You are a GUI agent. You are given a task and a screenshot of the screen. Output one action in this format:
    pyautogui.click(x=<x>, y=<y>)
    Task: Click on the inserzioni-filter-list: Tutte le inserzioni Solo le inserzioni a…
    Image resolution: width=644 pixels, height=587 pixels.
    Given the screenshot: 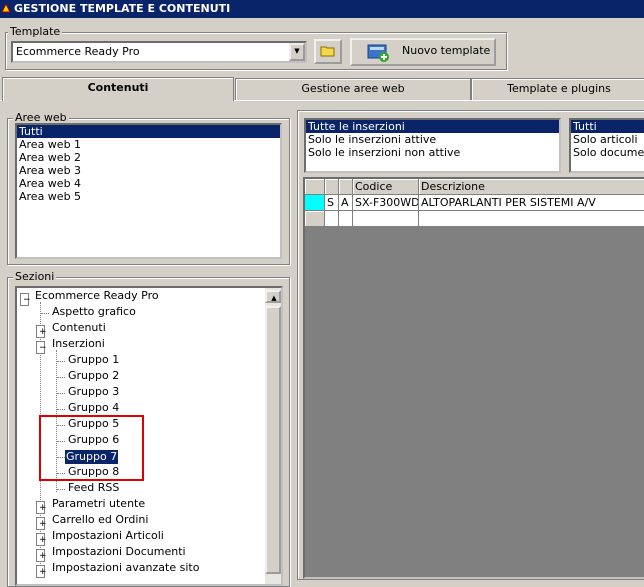 What is the action you would take?
    pyautogui.click(x=432, y=145)
    